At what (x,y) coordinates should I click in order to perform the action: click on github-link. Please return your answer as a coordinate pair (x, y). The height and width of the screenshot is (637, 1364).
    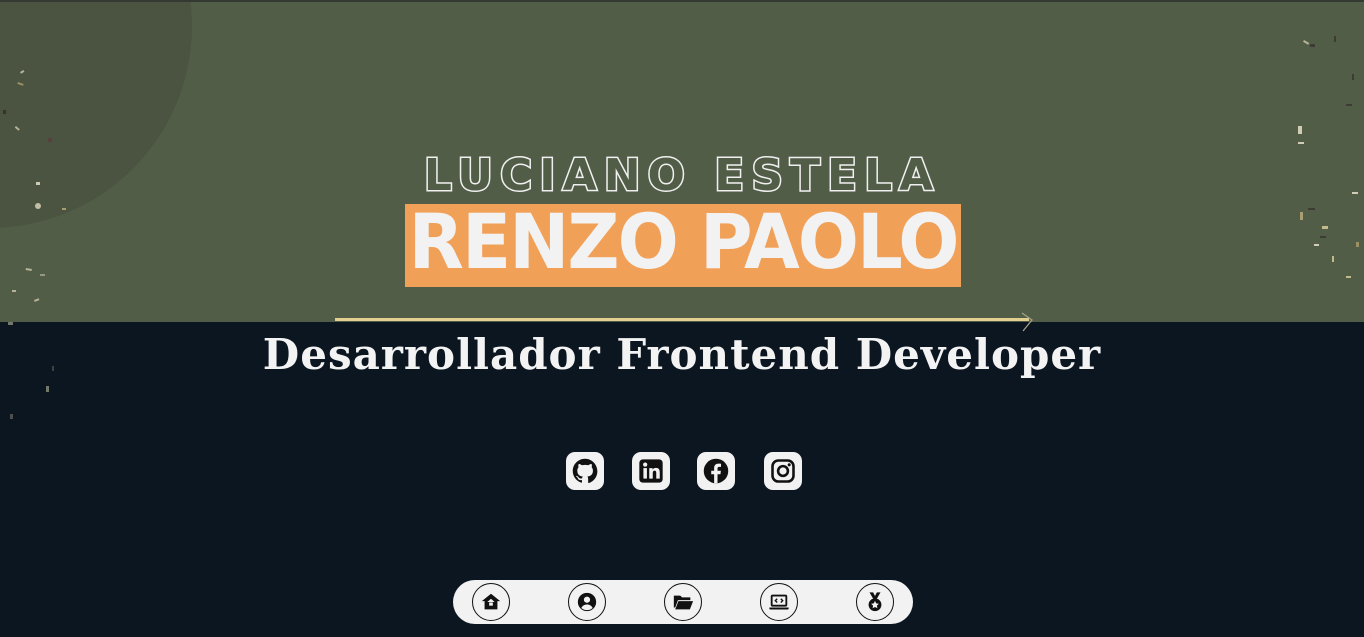
    Looking at the image, I should click on (585, 471).